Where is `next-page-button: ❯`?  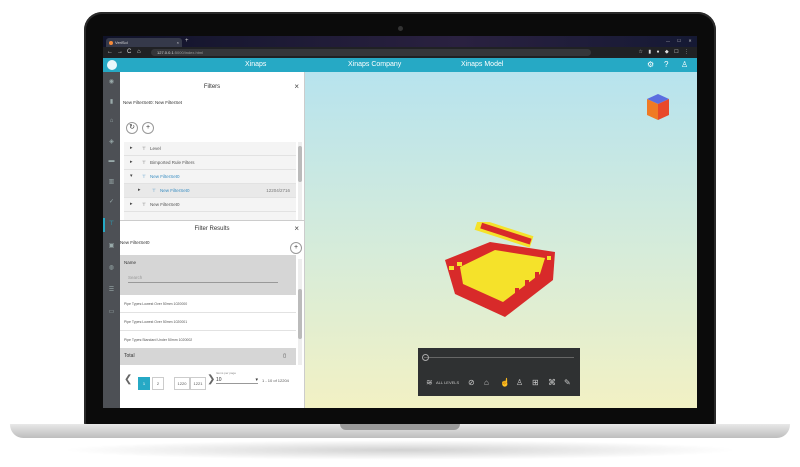 next-page-button: ❯ is located at coordinates (211, 379).